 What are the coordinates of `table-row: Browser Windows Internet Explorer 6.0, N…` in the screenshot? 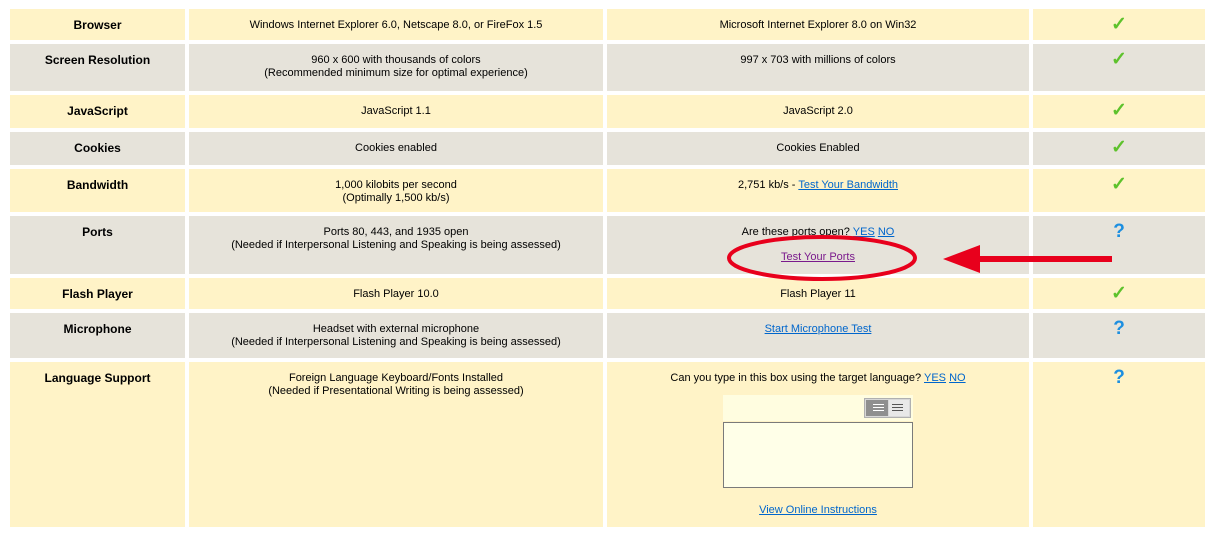 It's located at (607, 24).